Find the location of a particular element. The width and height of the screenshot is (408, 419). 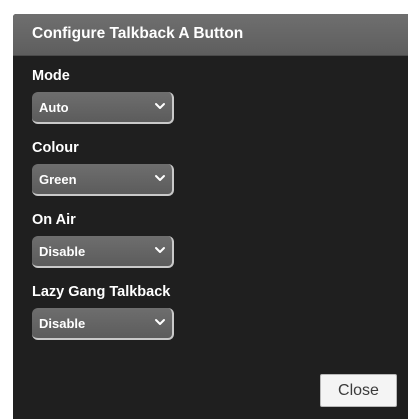

on-air-label: On Air is located at coordinates (54, 220).